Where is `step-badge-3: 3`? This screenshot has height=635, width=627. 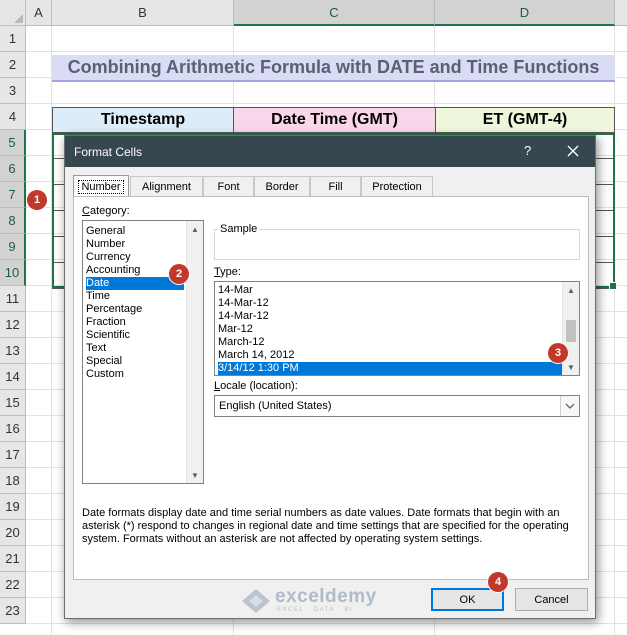
step-badge-3: 3 is located at coordinates (558, 353).